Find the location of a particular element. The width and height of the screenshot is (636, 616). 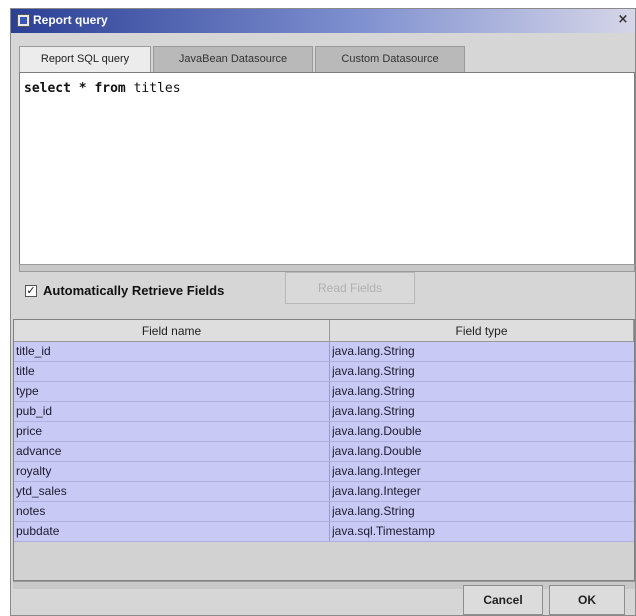

sql-table-name: titles is located at coordinates (157, 88).